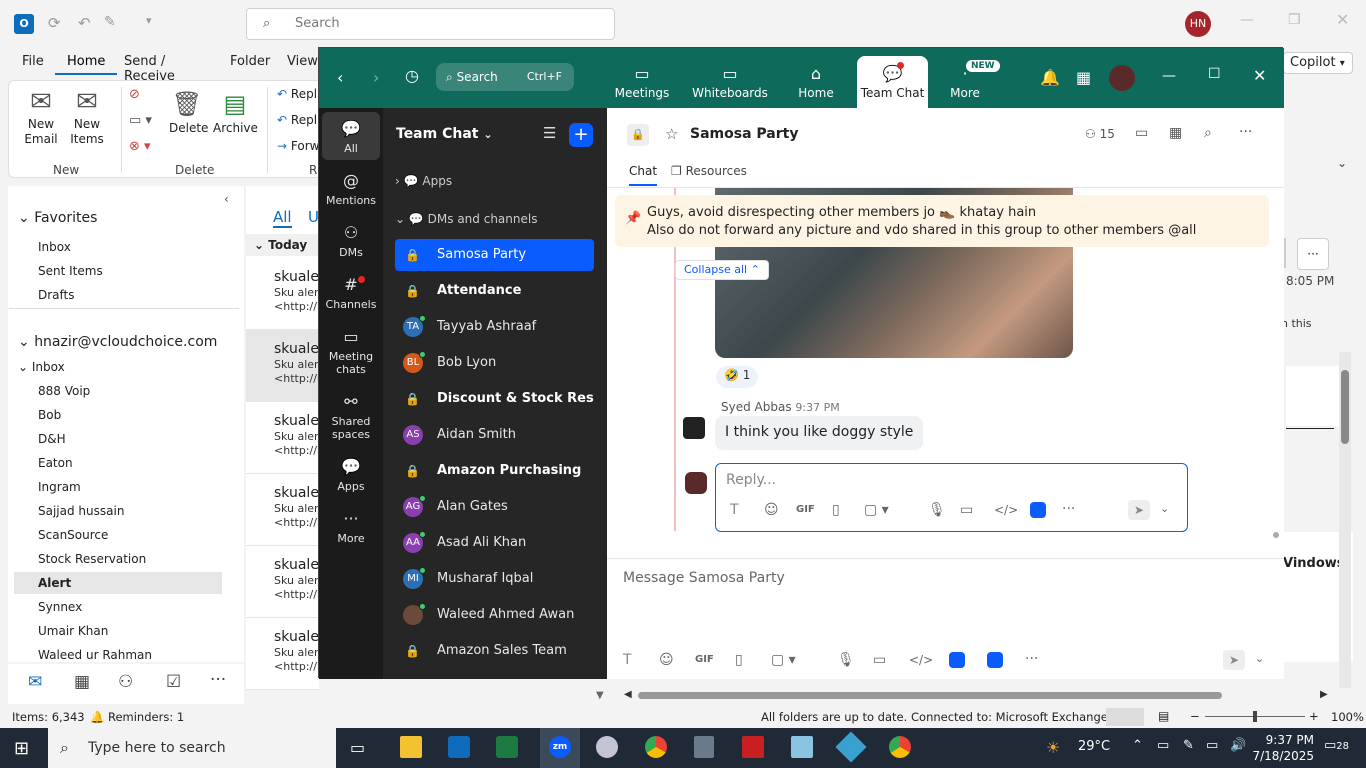 The height and width of the screenshot is (768, 1366). Describe the element at coordinates (1324, 694) in the screenshot. I see `scroll-right-icon: ▶` at that location.